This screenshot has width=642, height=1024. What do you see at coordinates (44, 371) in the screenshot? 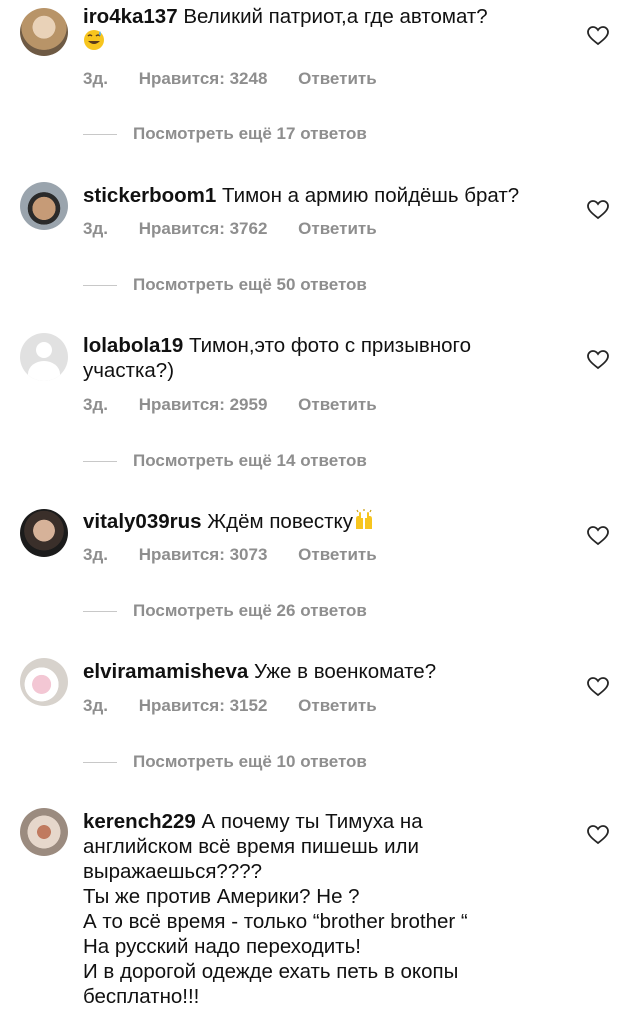
I see `default-avatar-body` at bounding box center [44, 371].